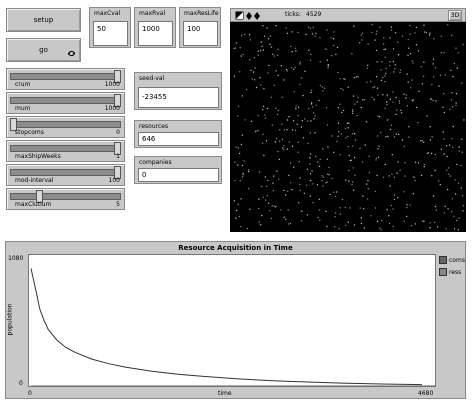 Image resolution: width=474 pixels, height=403 pixels. What do you see at coordinates (250, 16) in the screenshot?
I see `speed-controls-icon` at bounding box center [250, 16].